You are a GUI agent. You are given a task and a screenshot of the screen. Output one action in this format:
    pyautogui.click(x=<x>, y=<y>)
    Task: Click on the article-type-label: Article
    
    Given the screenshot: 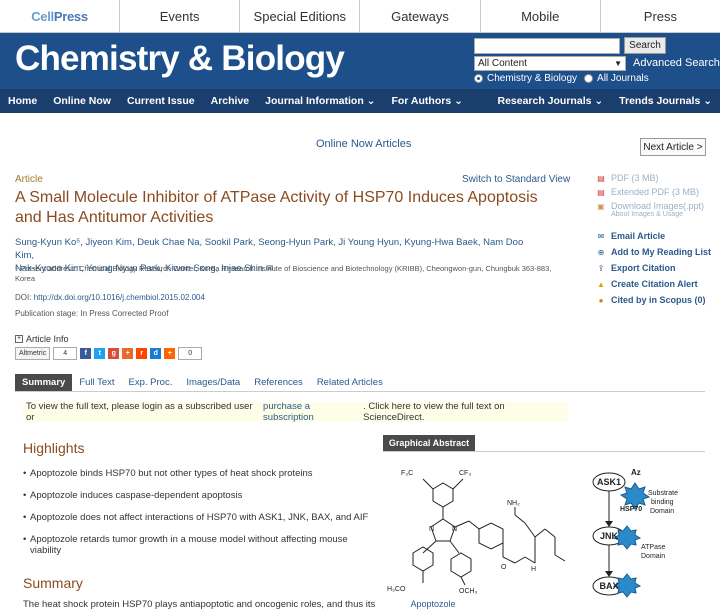 What is the action you would take?
    pyautogui.click(x=29, y=179)
    